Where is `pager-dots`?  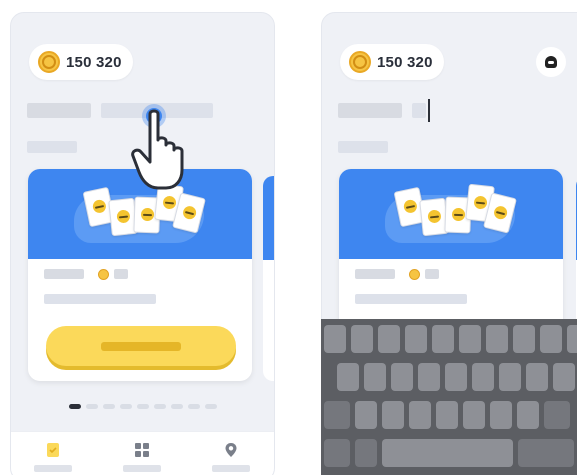 pager-dots is located at coordinates (143, 406).